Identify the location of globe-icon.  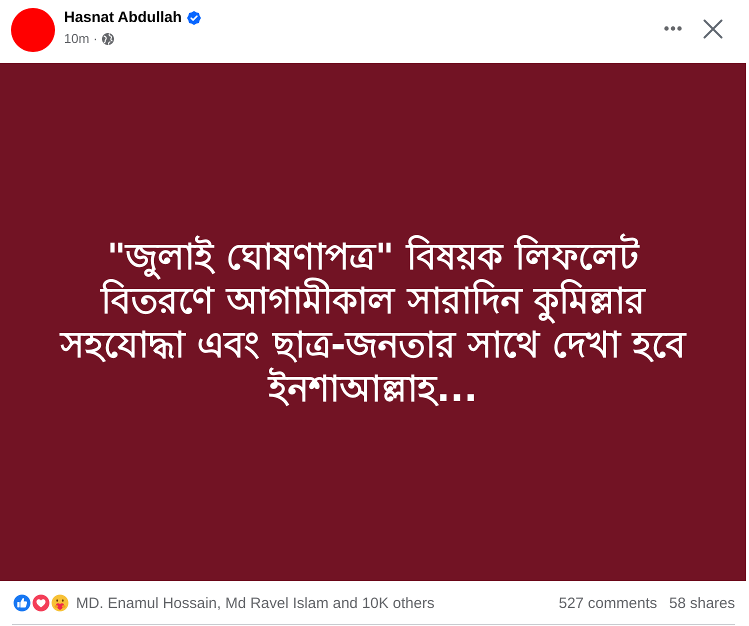
(108, 39).